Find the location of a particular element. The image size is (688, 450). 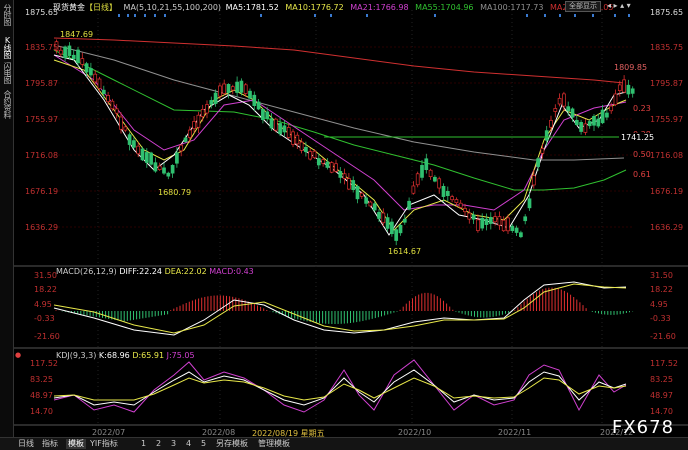

bottom-item-4: 1 is located at coordinates (143, 444).